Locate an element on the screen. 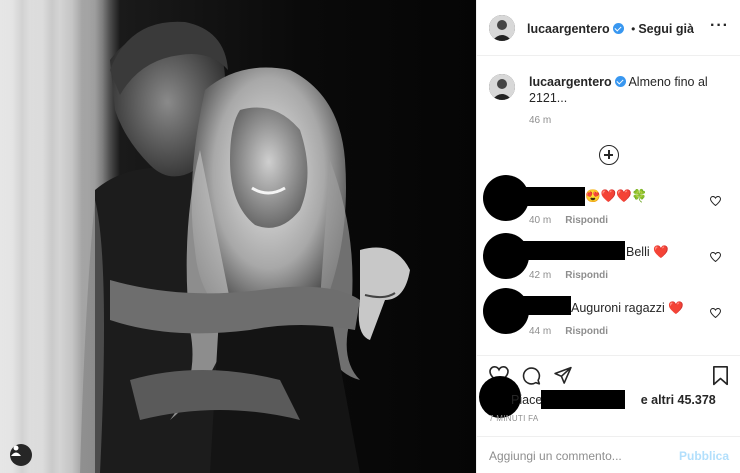 The image size is (740, 473). author-avatar is located at coordinates (502, 28).